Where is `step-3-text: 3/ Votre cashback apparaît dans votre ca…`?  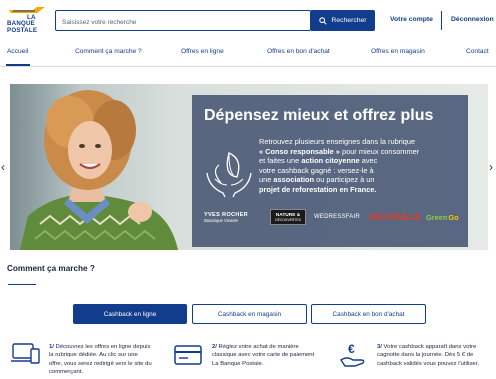 step-3-text: 3/ Votre cashback apparaît dans votre ca… is located at coordinates (428, 355).